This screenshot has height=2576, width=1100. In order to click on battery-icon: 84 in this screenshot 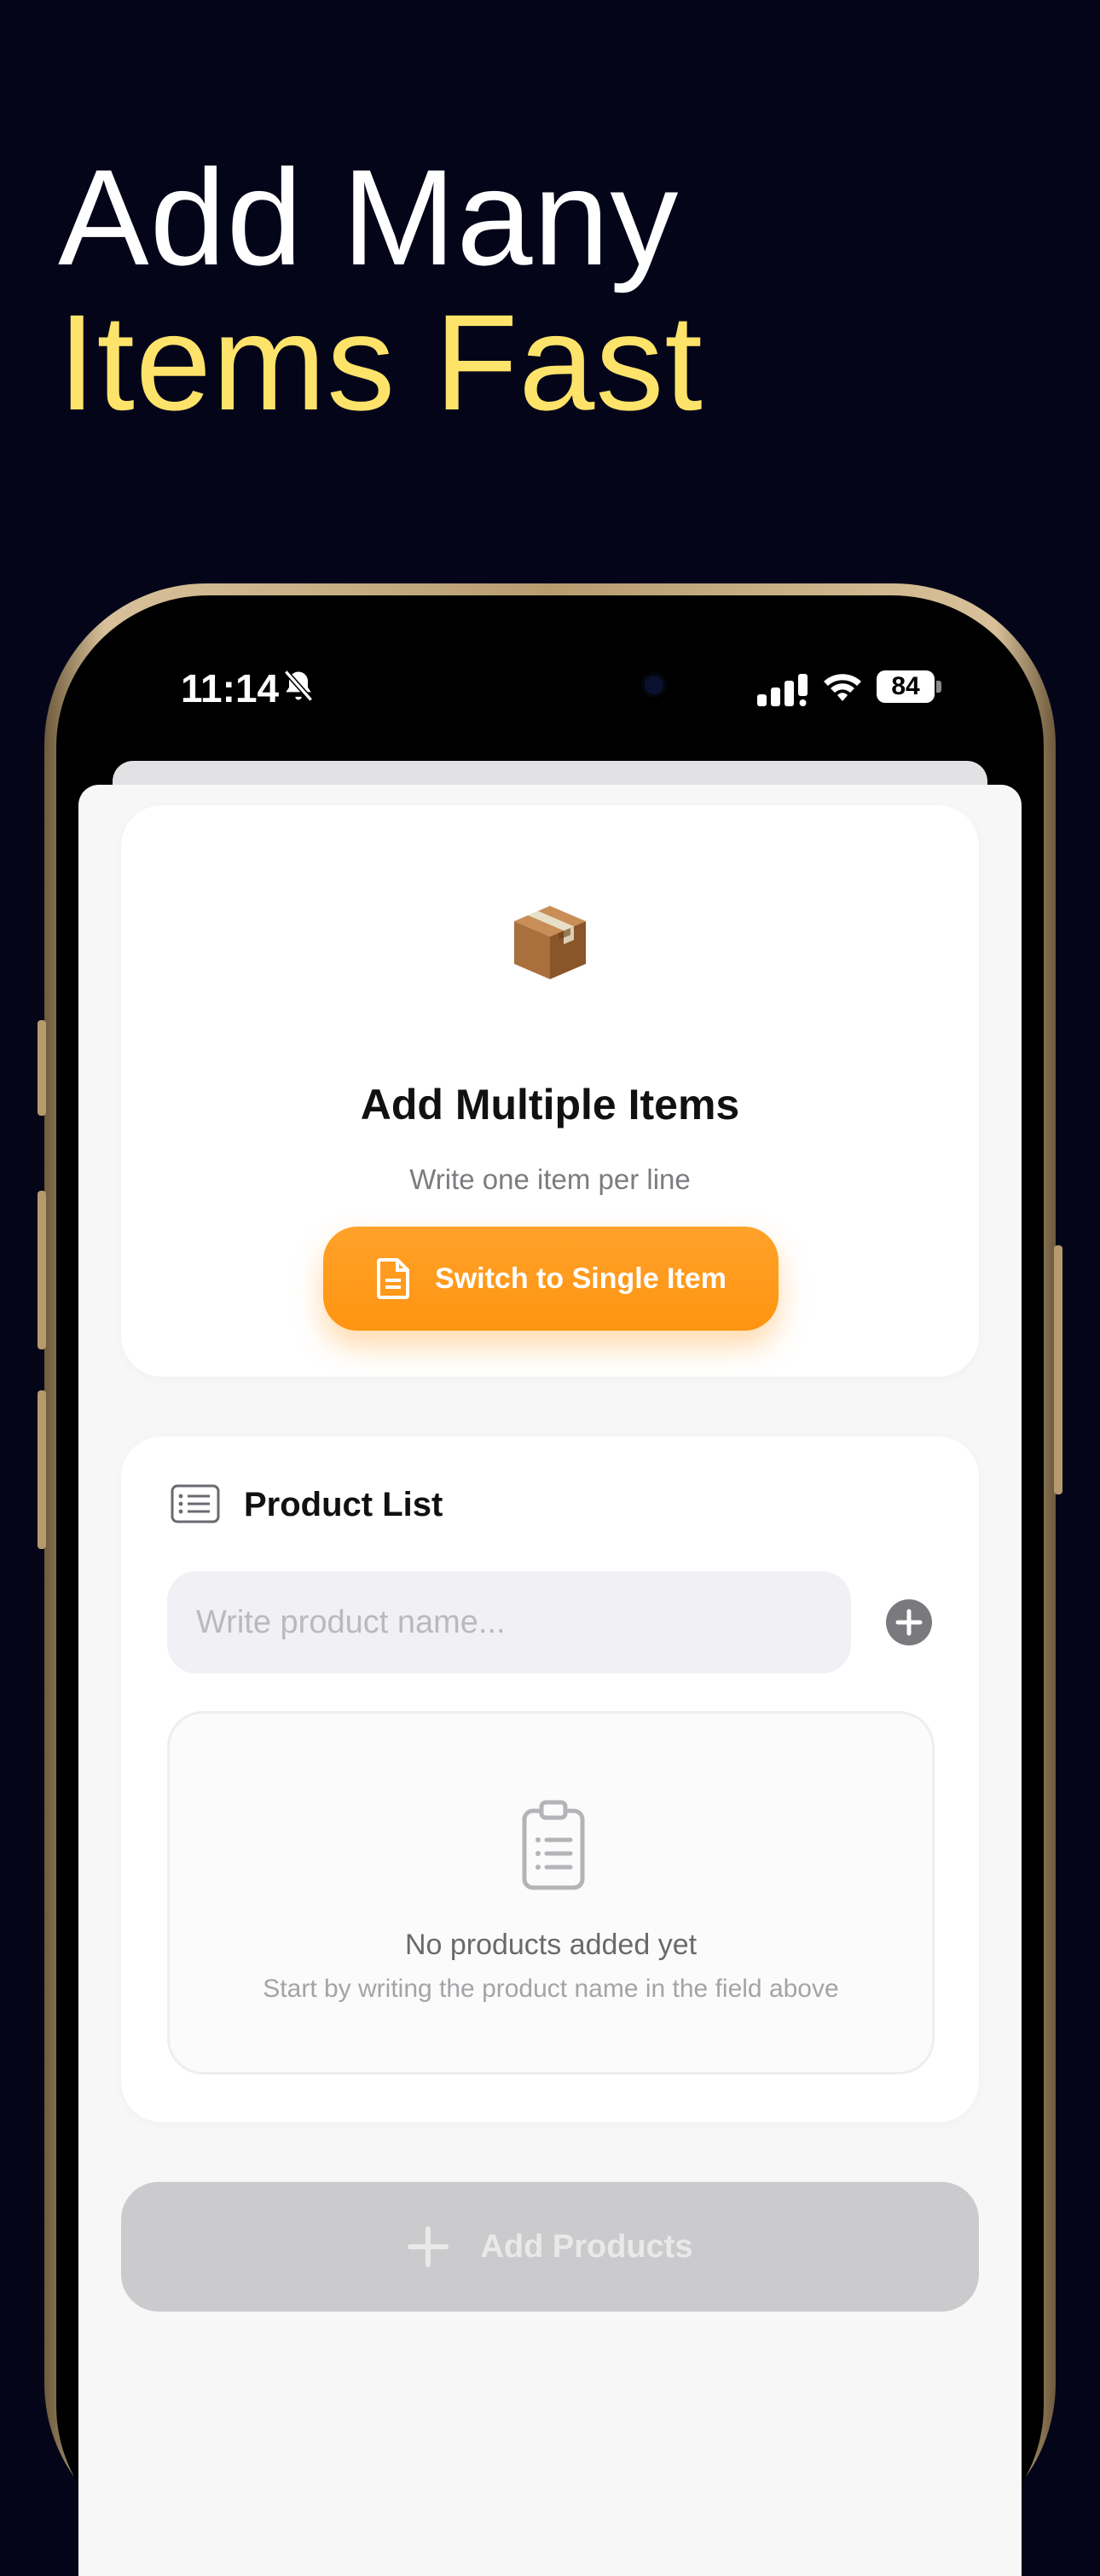, I will do `click(909, 686)`.